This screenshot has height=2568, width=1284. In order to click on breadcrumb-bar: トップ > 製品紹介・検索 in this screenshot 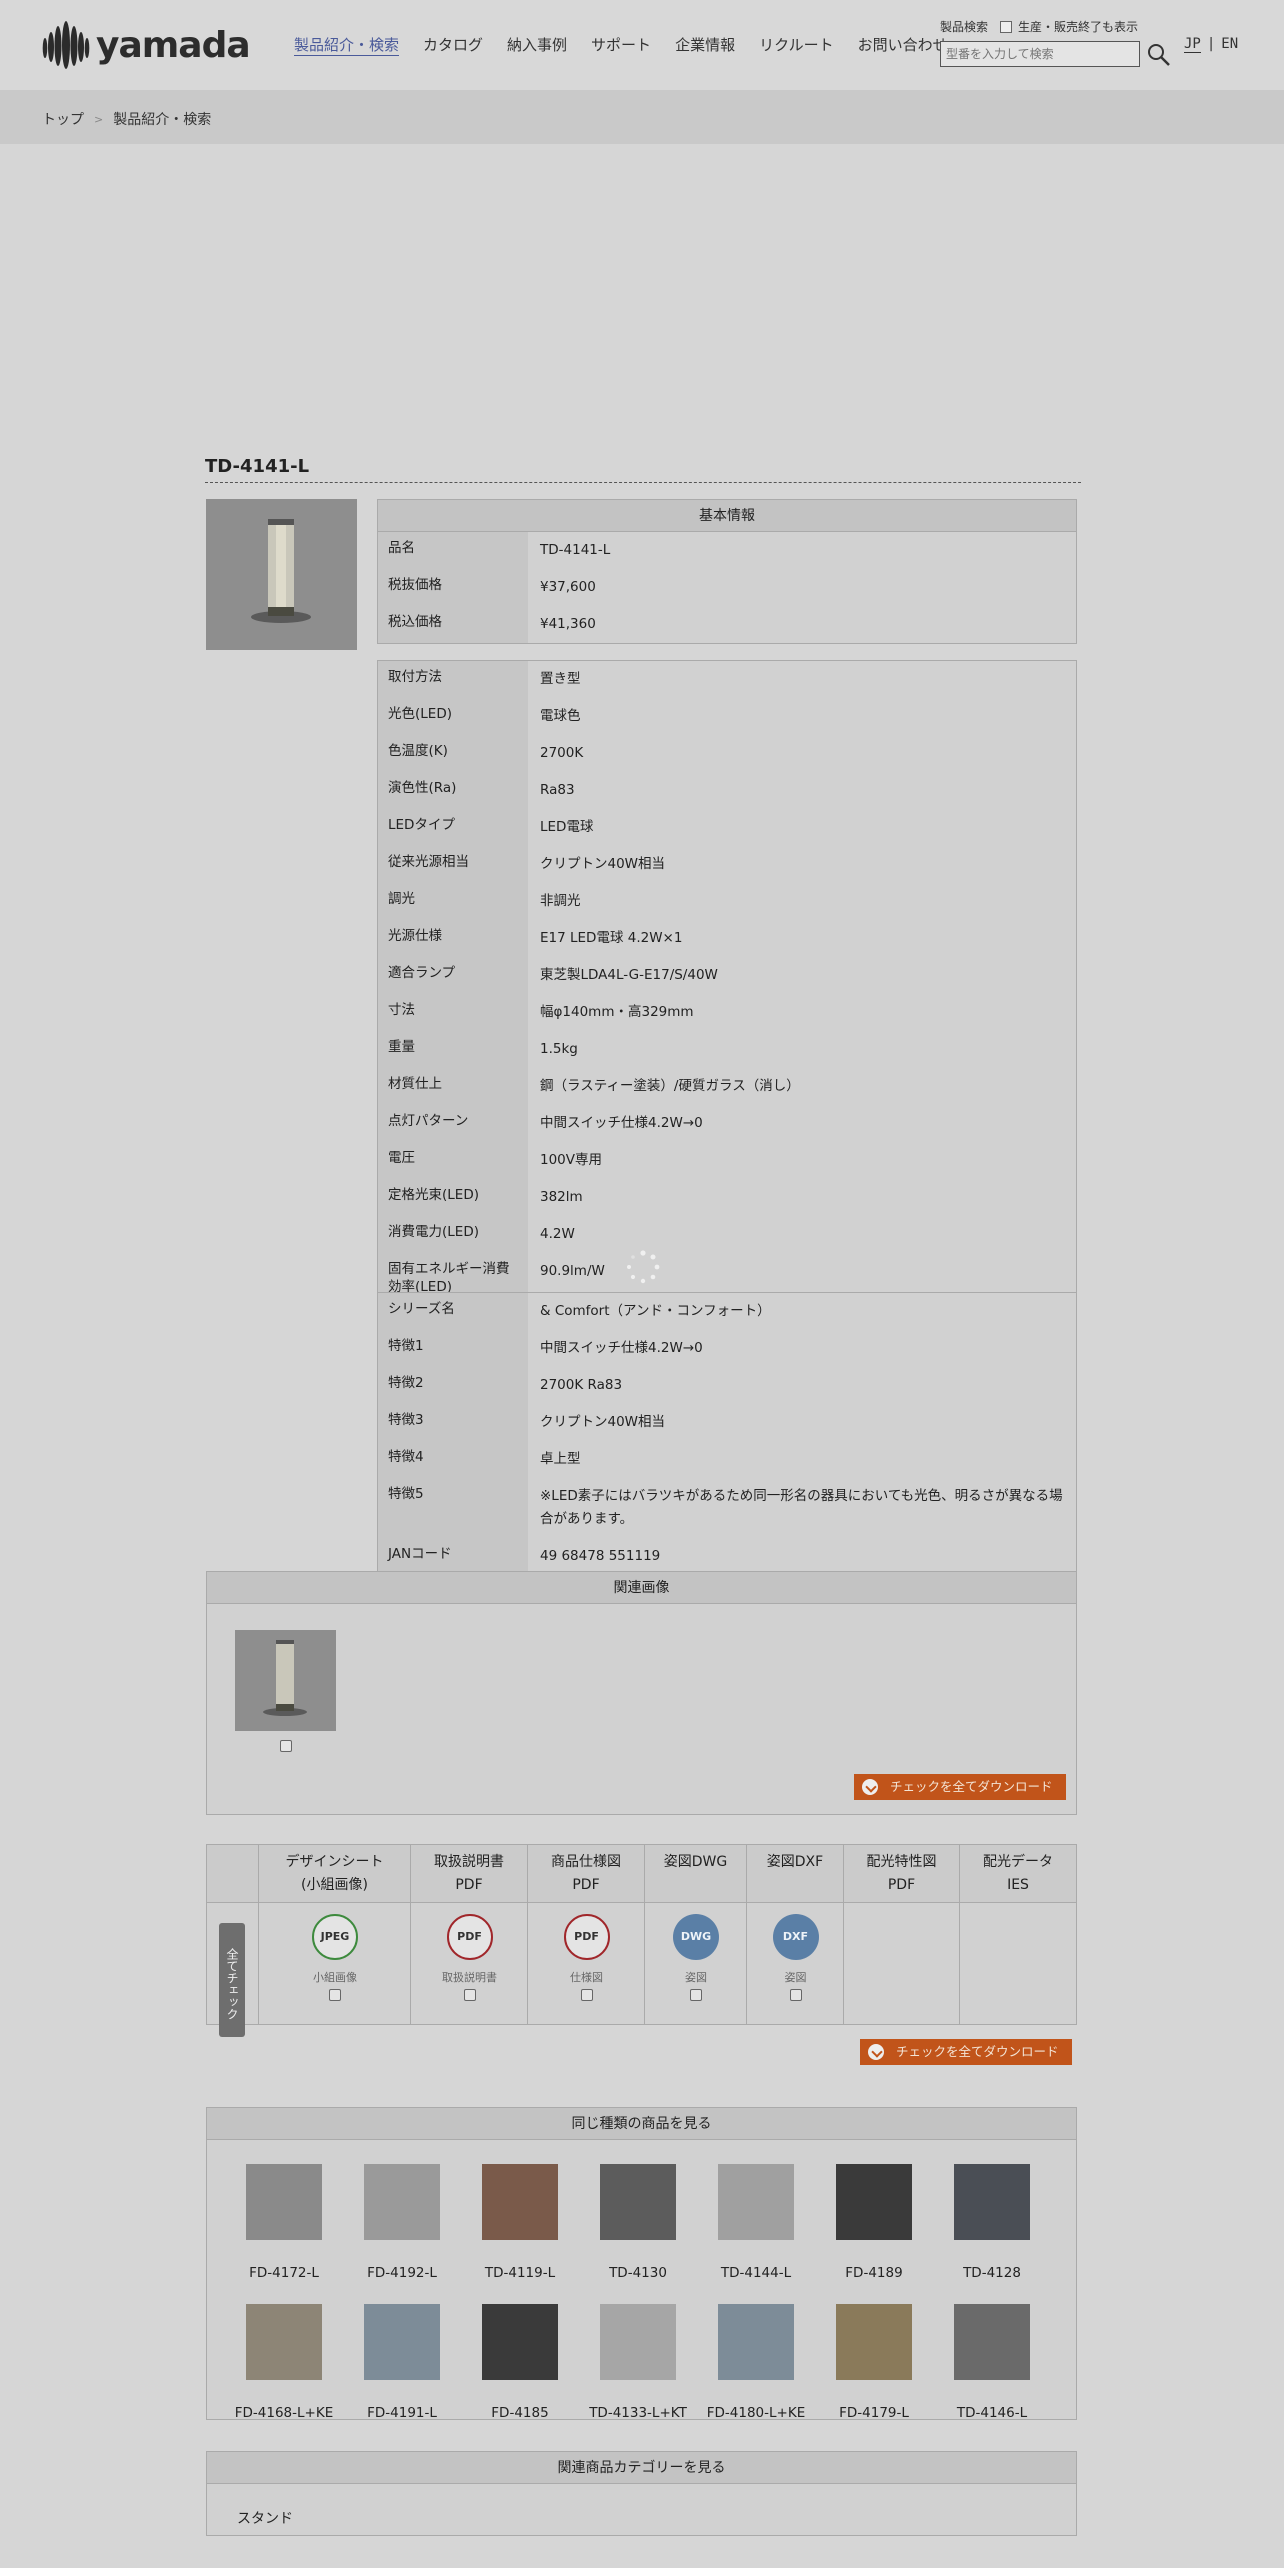, I will do `click(642, 117)`.